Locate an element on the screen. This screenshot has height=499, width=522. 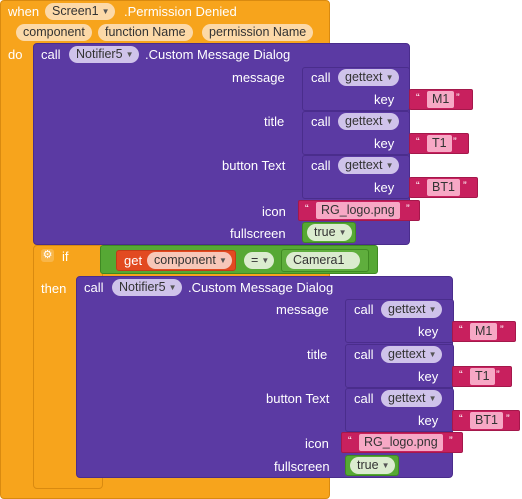
camera-dropdown: Camera1 is located at coordinates (323, 260).